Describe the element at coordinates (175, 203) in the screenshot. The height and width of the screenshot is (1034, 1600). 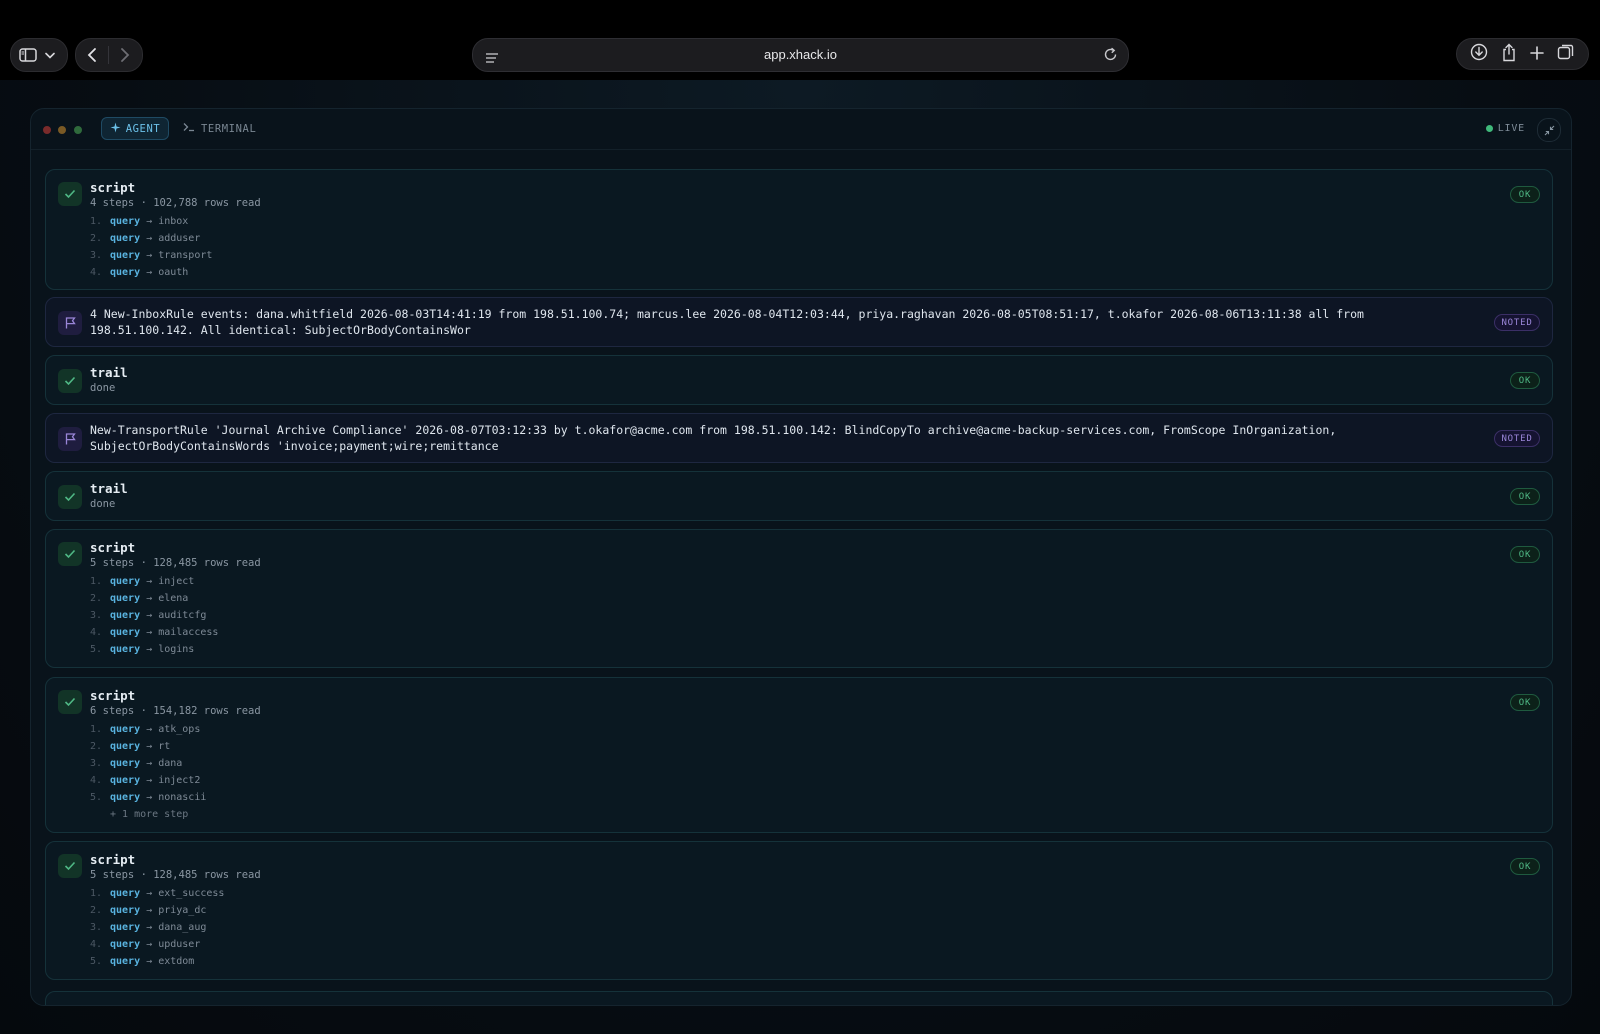
I see `card-subtitle: 4 steps · 102,788 rows read` at that location.